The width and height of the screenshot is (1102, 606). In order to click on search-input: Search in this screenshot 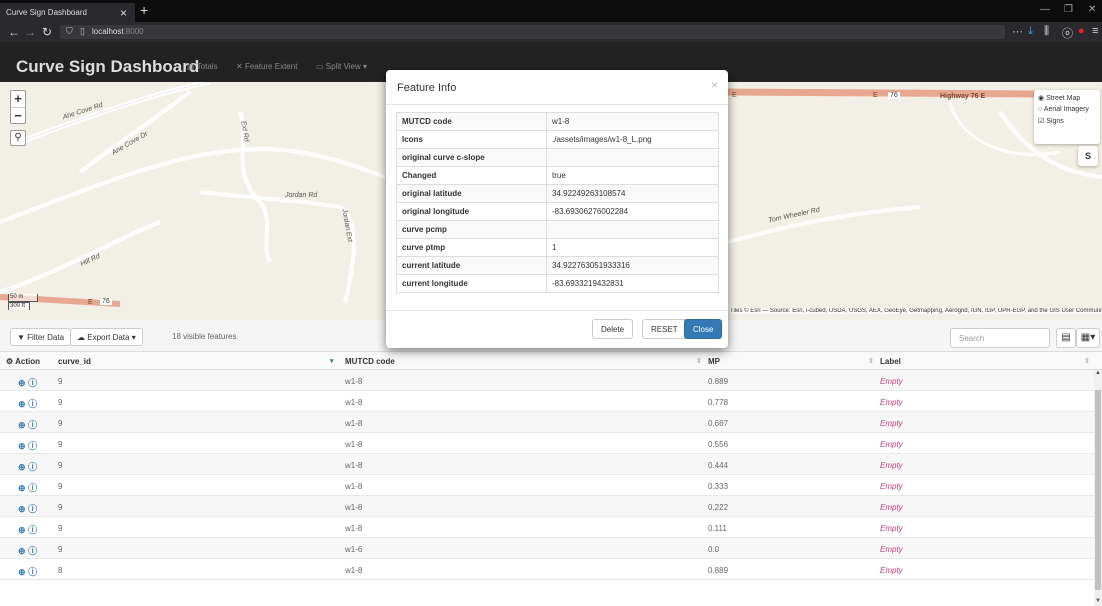, I will do `click(1000, 338)`.